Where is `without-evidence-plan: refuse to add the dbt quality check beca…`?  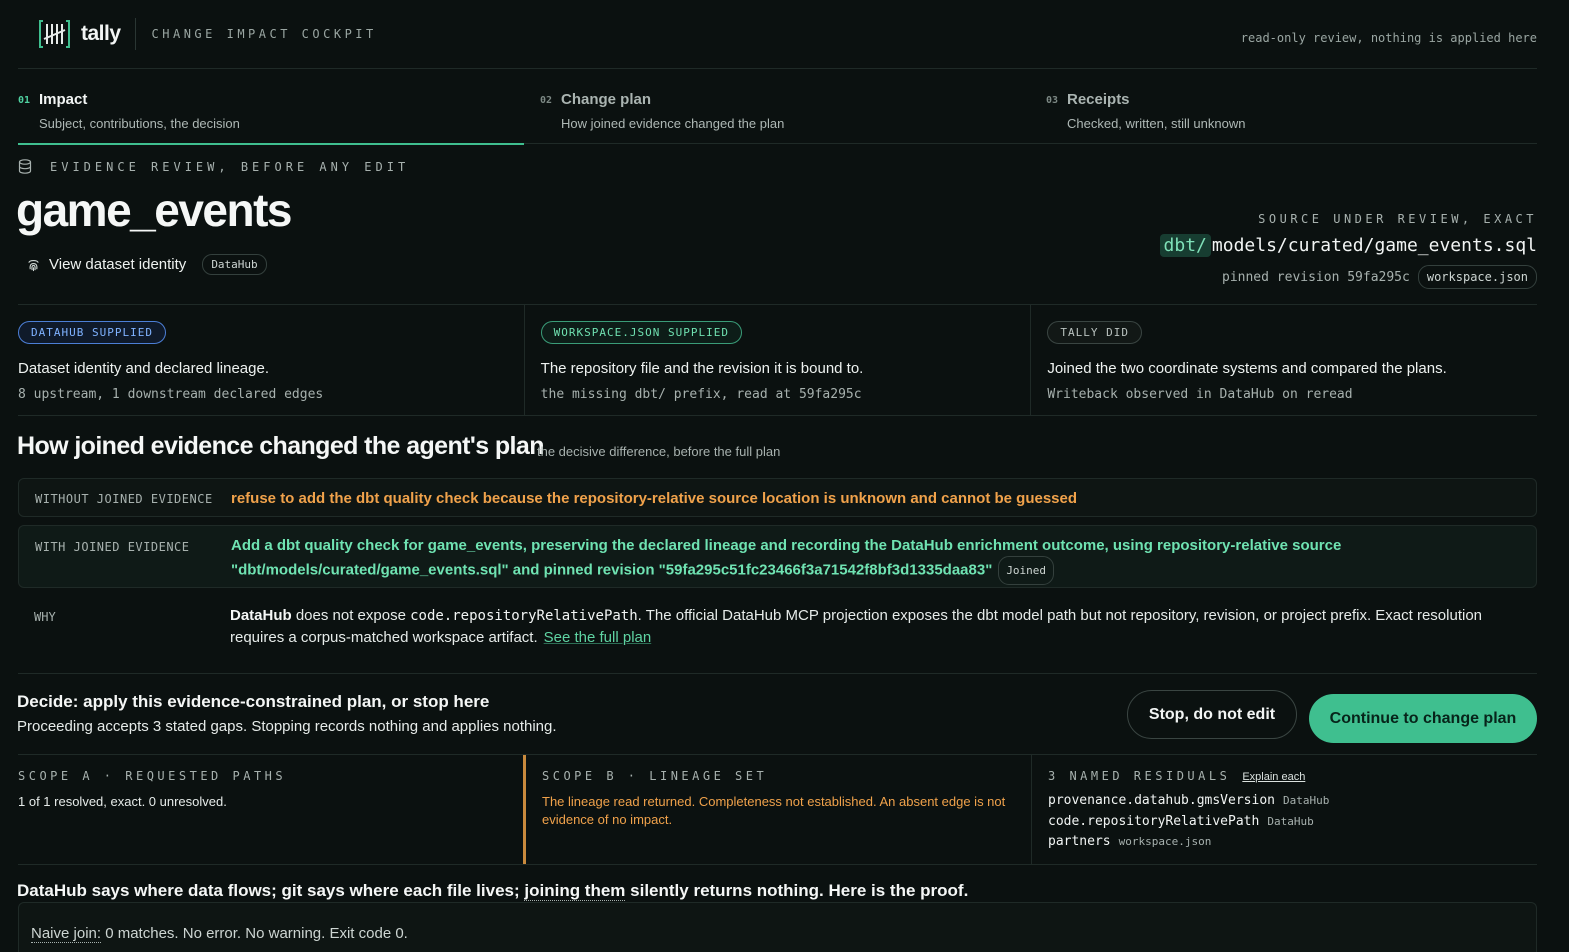 without-evidence-plan: refuse to add the dbt quality check beca… is located at coordinates (654, 498).